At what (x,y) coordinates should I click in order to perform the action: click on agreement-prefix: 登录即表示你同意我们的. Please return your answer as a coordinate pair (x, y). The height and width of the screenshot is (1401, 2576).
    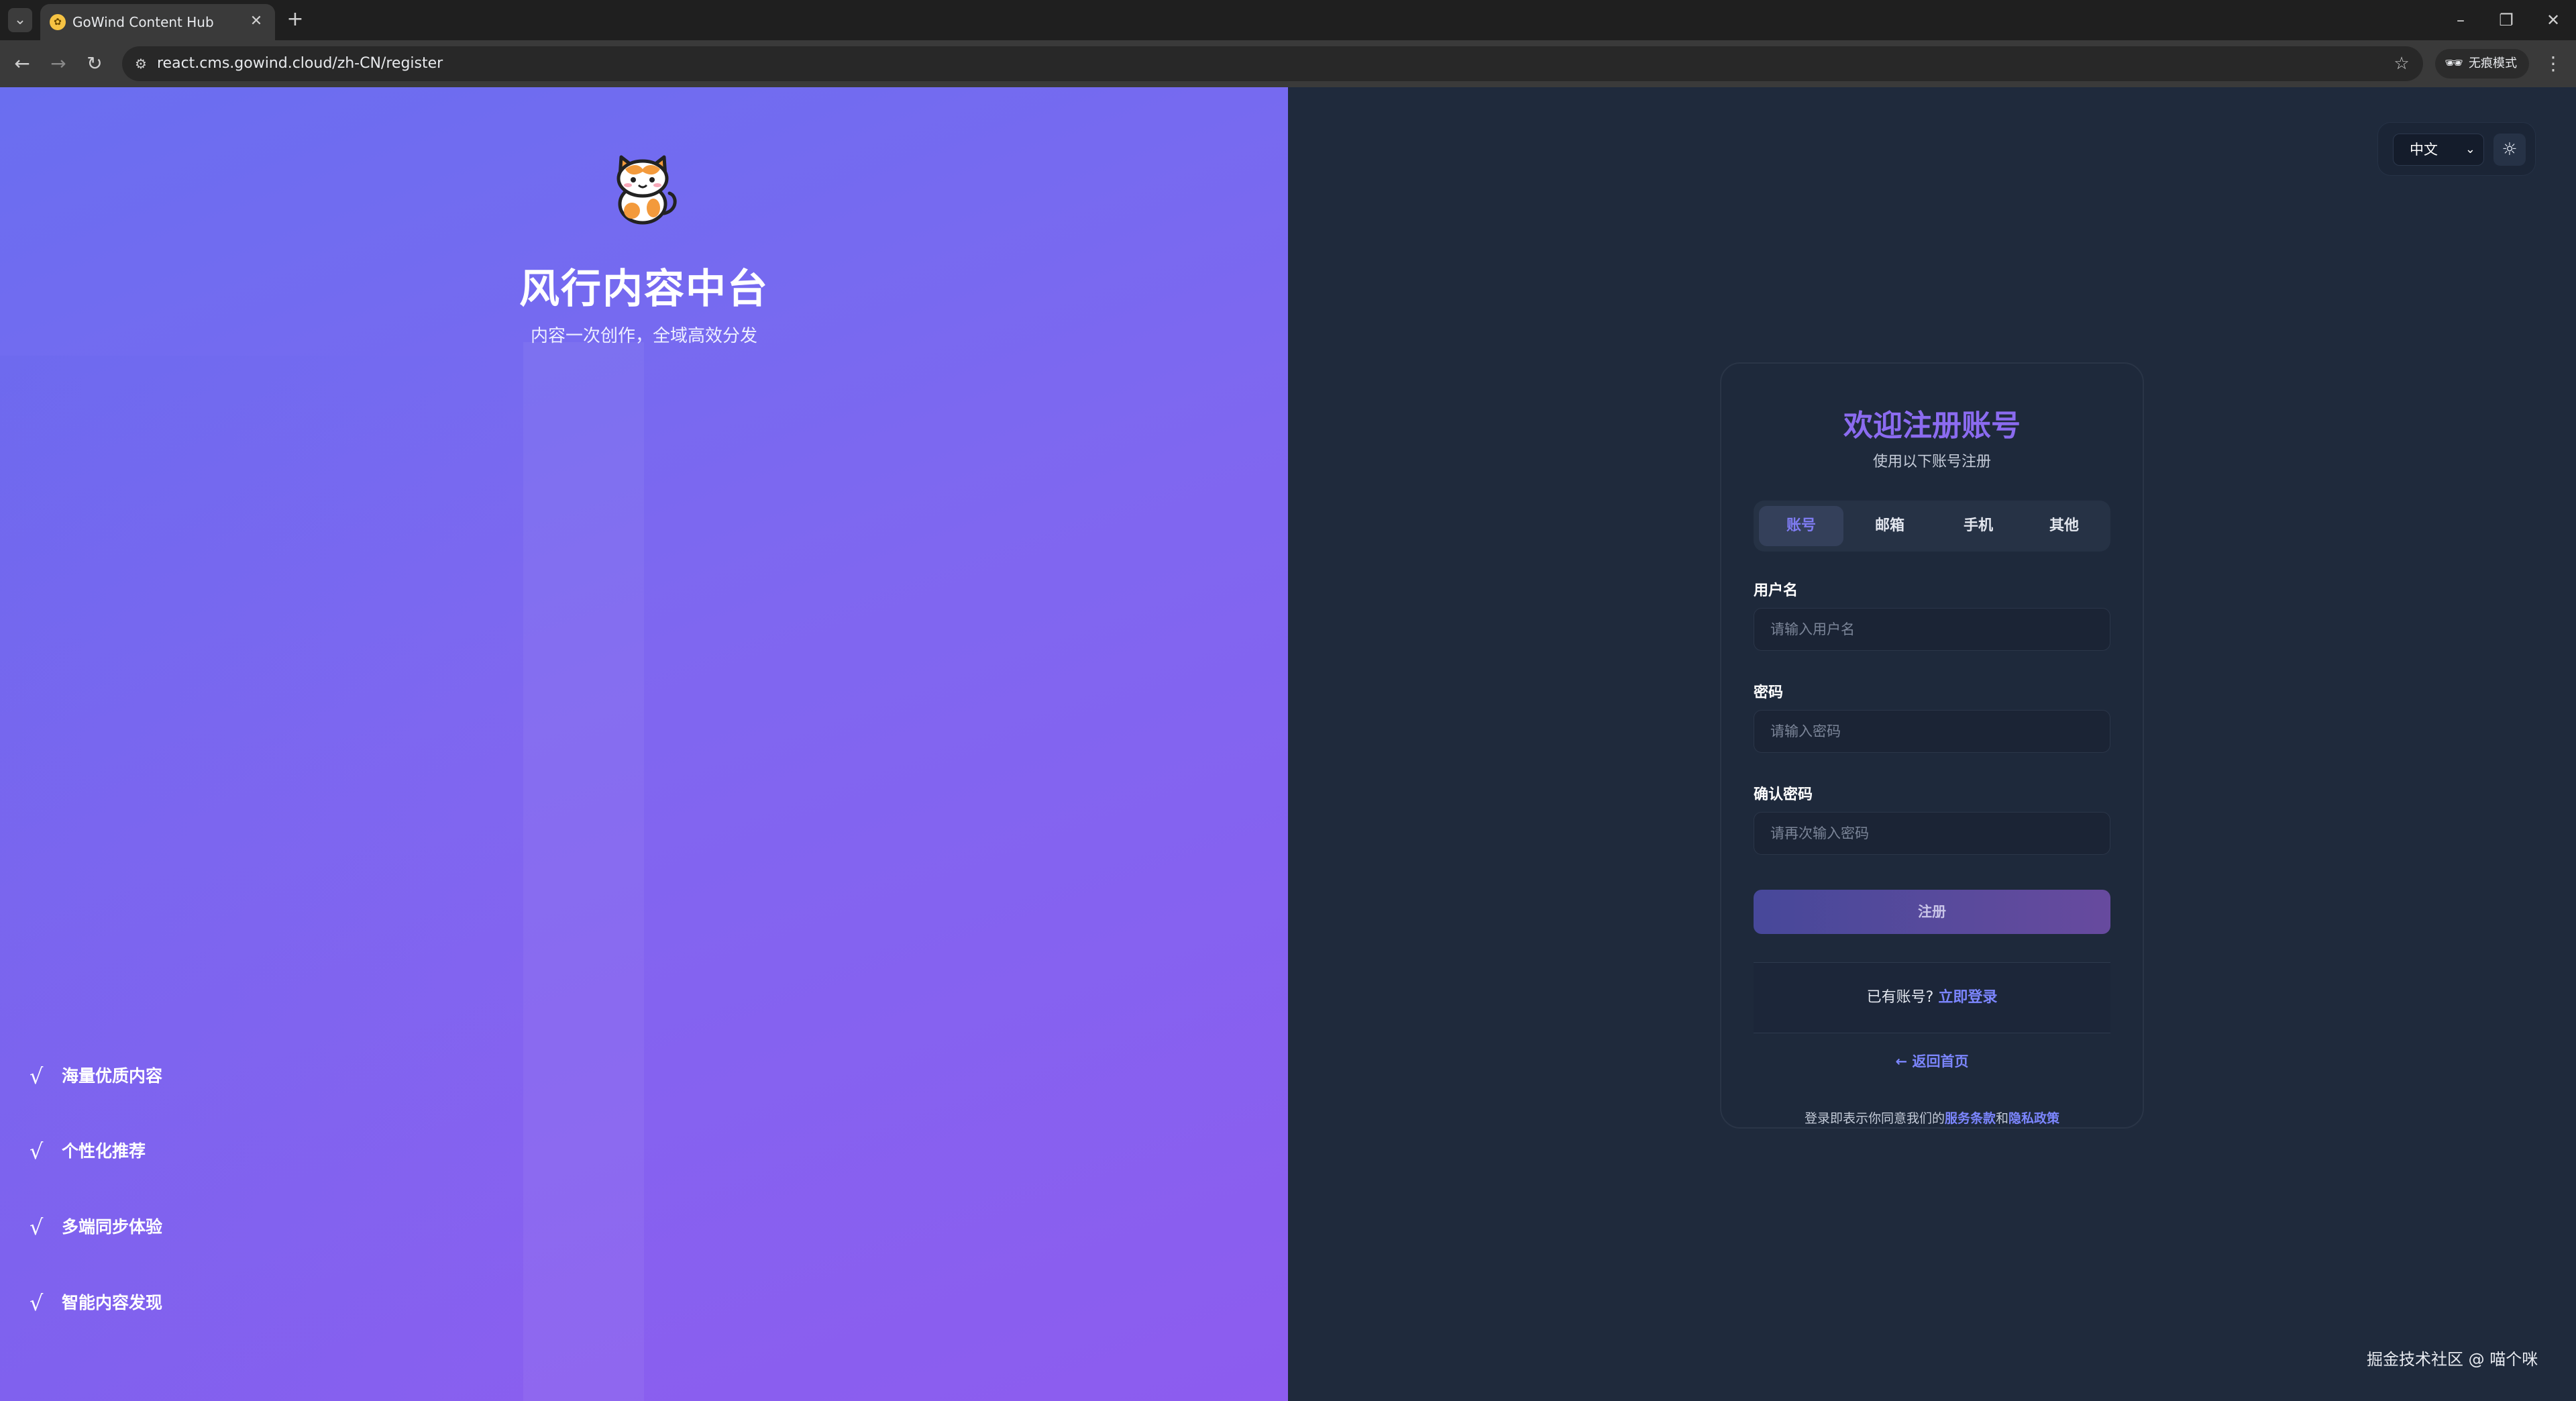
    Looking at the image, I should click on (1874, 1118).